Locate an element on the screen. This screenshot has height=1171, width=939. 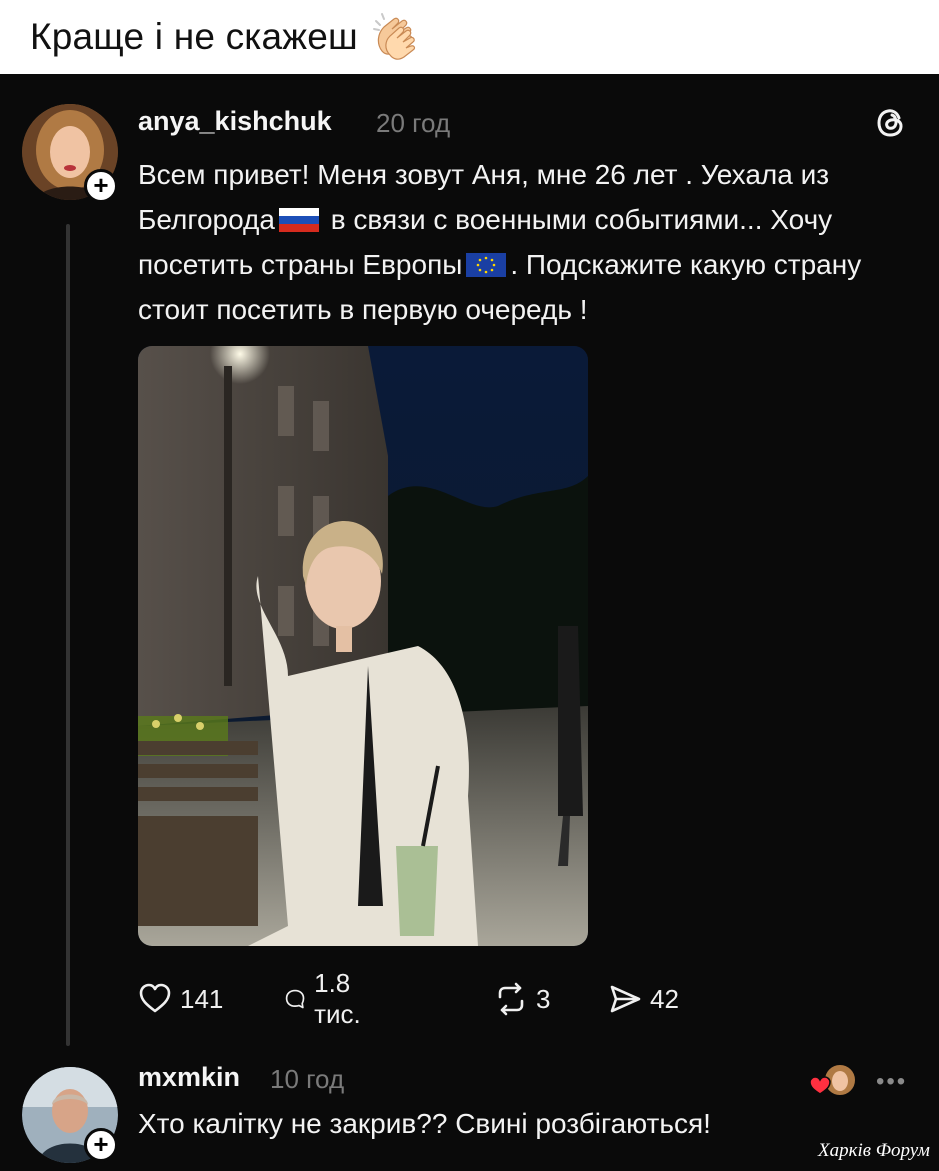
caption-bar: Краще і не скажеш is located at coordinates (469, 37).